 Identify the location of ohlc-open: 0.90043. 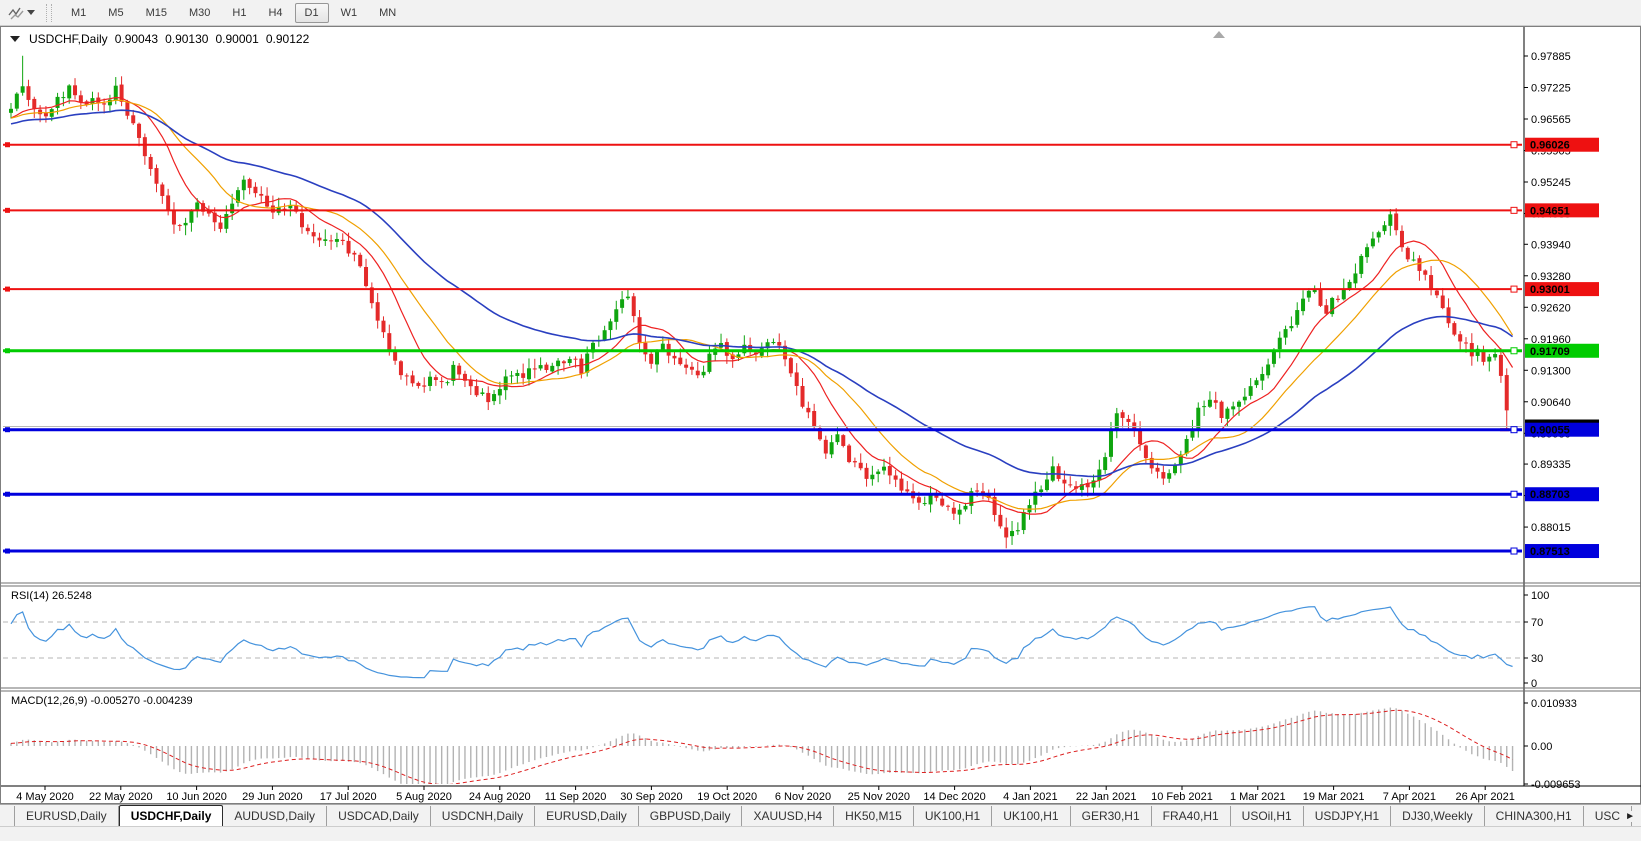
(136, 39).